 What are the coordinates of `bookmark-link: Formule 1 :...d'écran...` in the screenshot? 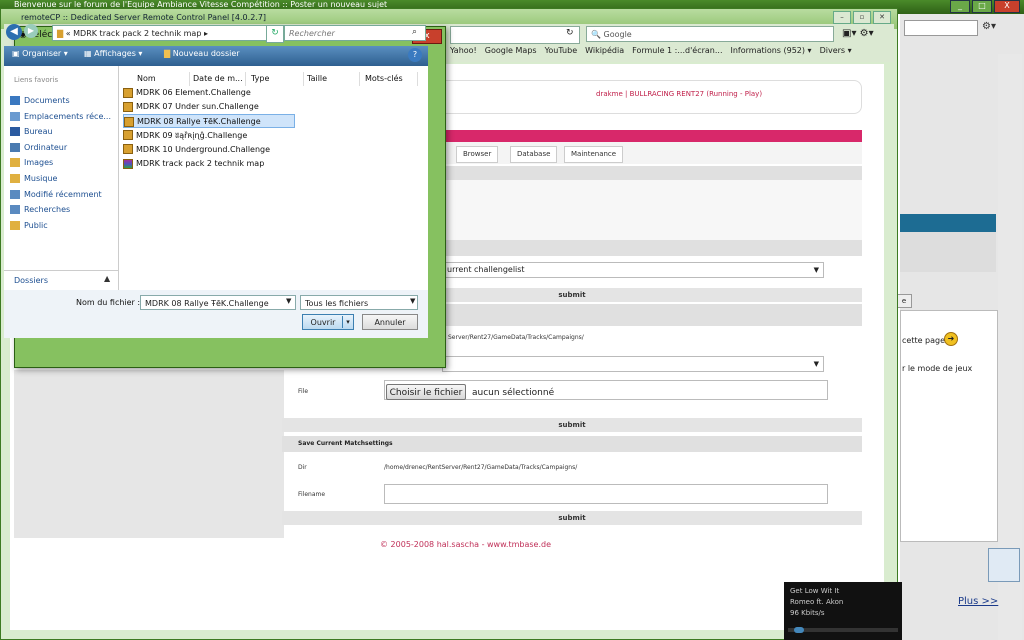 It's located at (677, 53).